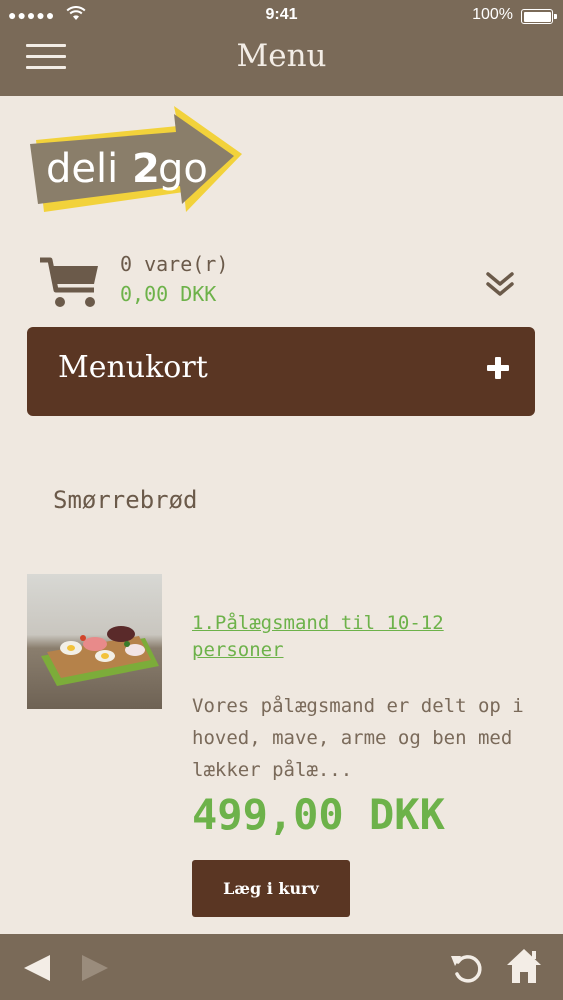 The width and height of the screenshot is (563, 1000). What do you see at coordinates (37, 968) in the screenshot?
I see `back-arrow-icon` at bounding box center [37, 968].